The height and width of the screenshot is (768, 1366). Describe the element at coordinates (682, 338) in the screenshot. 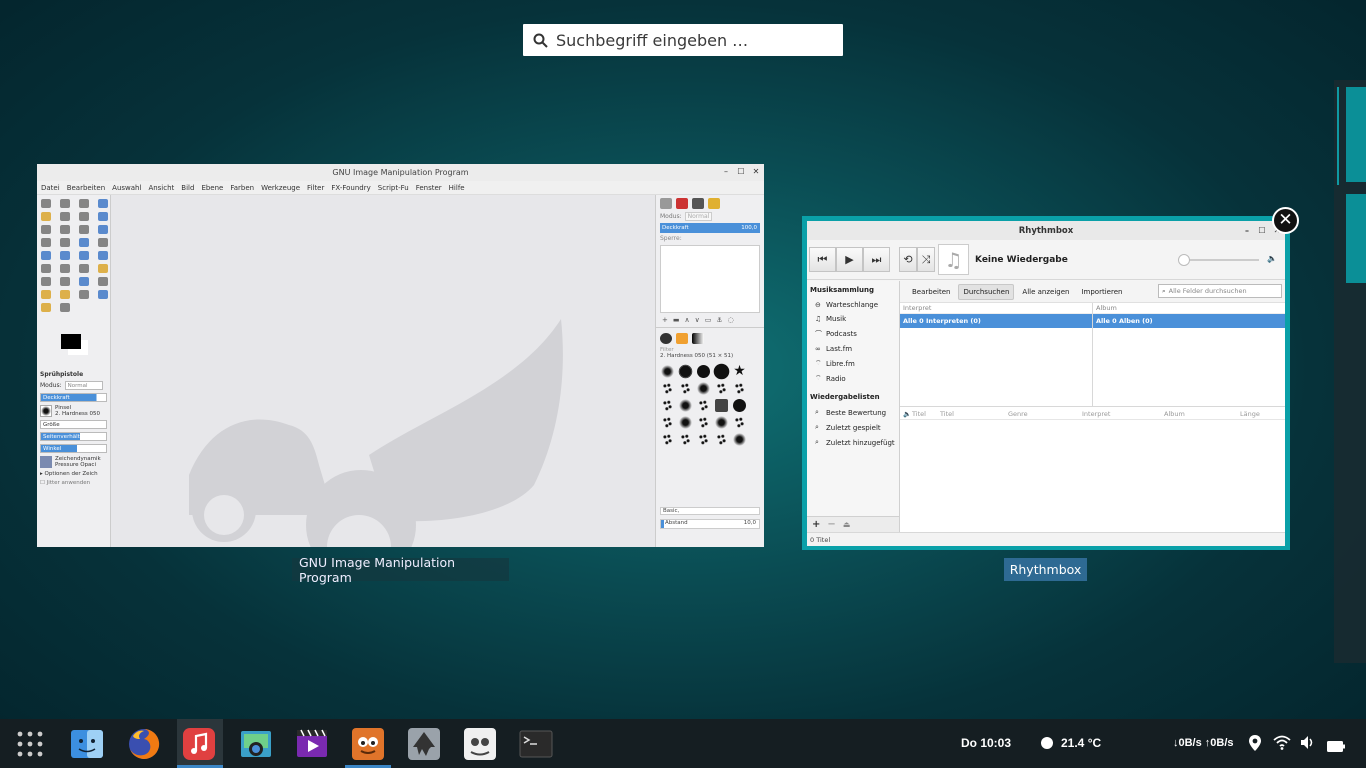

I see `patterns-tab-icon` at that location.